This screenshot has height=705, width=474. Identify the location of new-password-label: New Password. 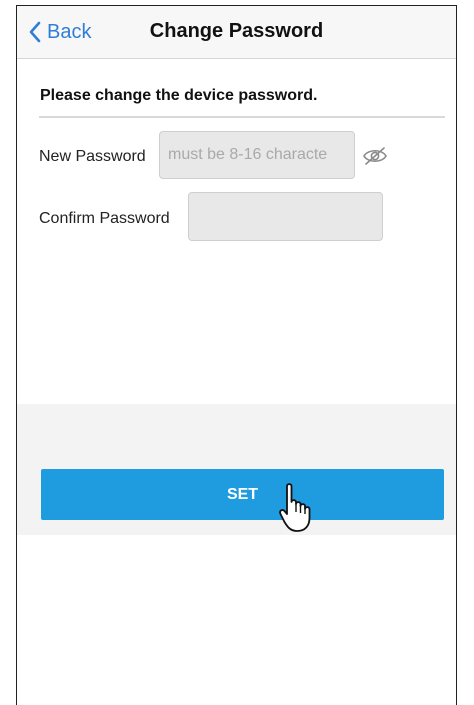
(92, 156).